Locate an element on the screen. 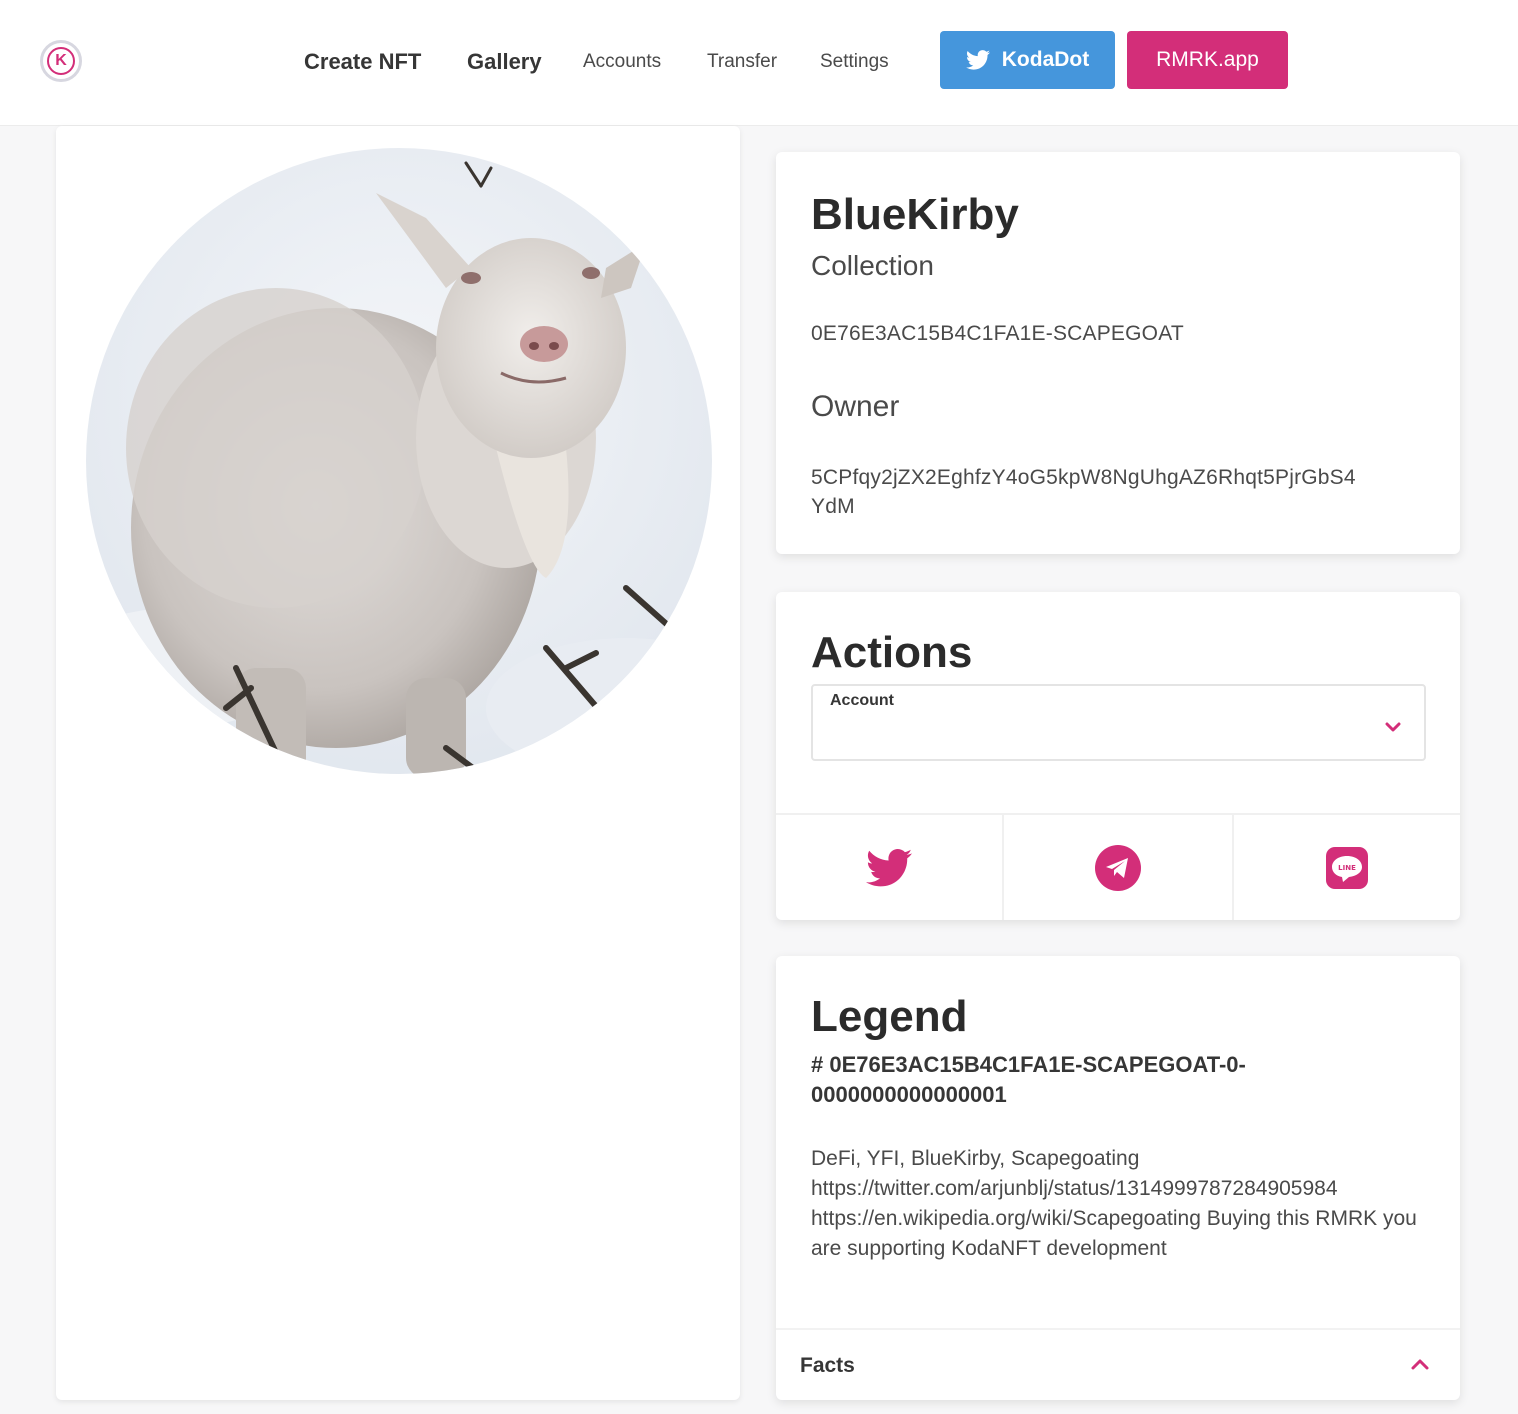  nft-name: BlueKirby is located at coordinates (915, 214).